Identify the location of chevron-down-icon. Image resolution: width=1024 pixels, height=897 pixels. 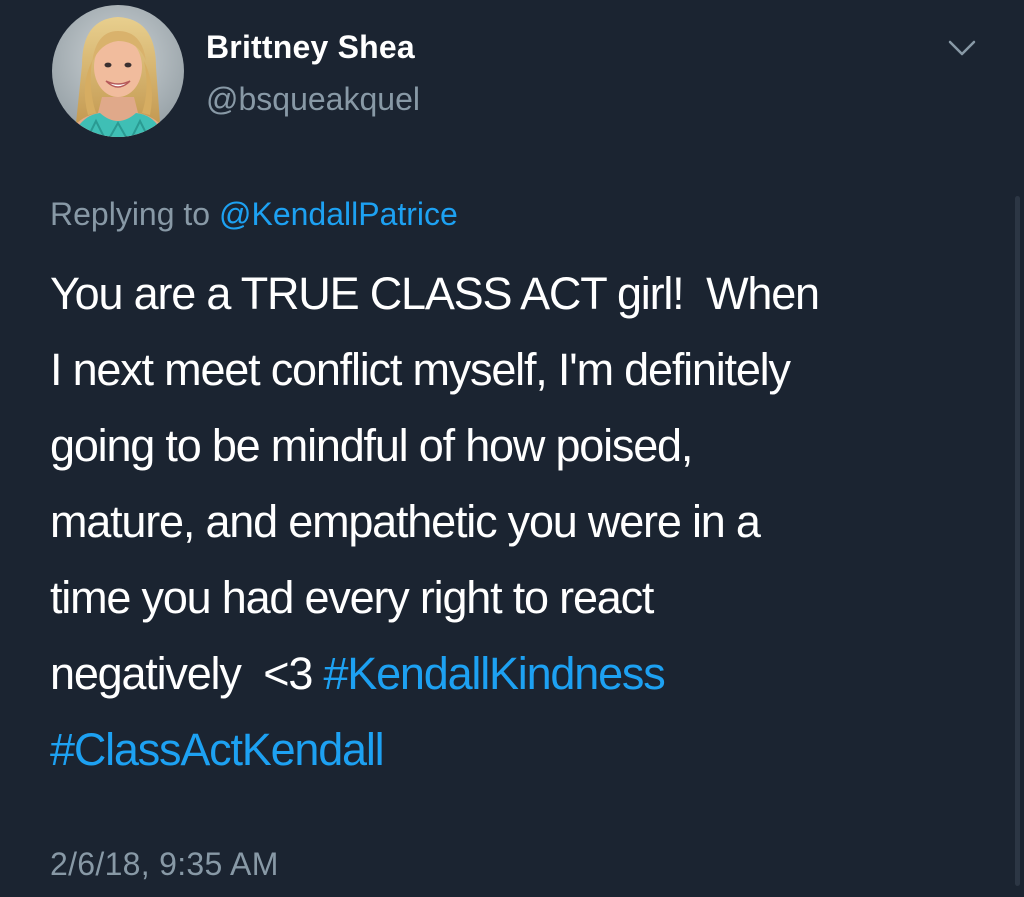
(962, 48).